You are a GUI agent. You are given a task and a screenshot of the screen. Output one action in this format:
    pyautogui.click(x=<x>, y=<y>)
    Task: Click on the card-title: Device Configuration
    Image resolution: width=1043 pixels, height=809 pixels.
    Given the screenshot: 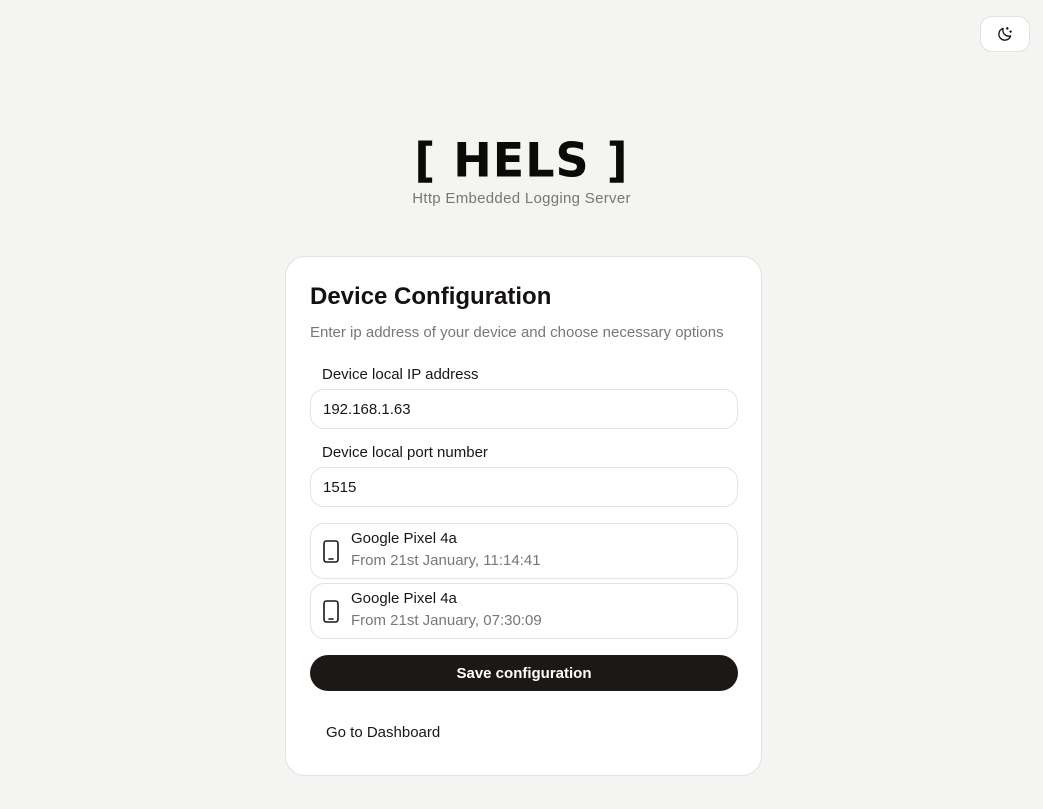 What is the action you would take?
    pyautogui.click(x=431, y=296)
    